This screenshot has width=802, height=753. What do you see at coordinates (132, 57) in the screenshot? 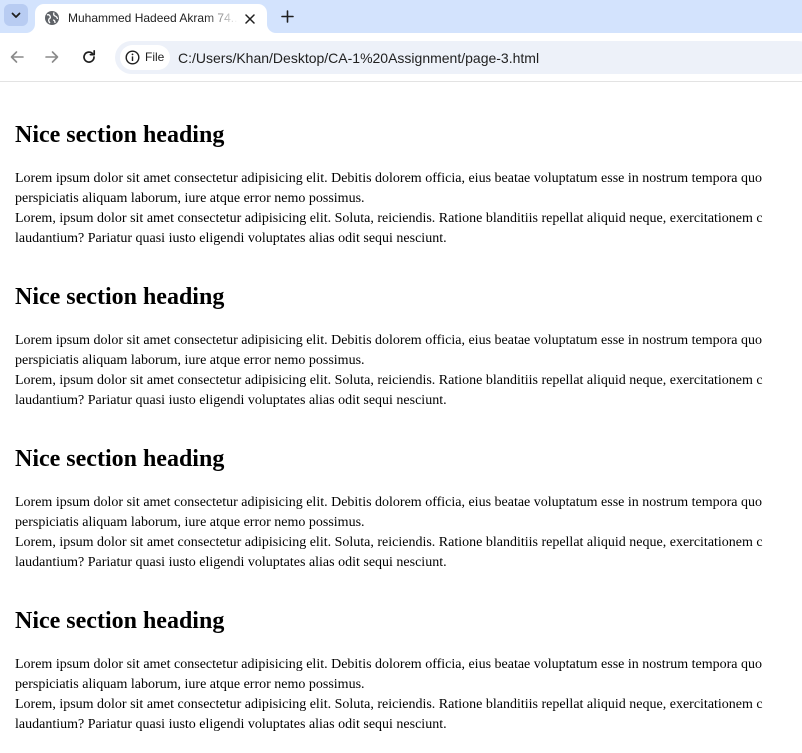
I see `info-icon` at bounding box center [132, 57].